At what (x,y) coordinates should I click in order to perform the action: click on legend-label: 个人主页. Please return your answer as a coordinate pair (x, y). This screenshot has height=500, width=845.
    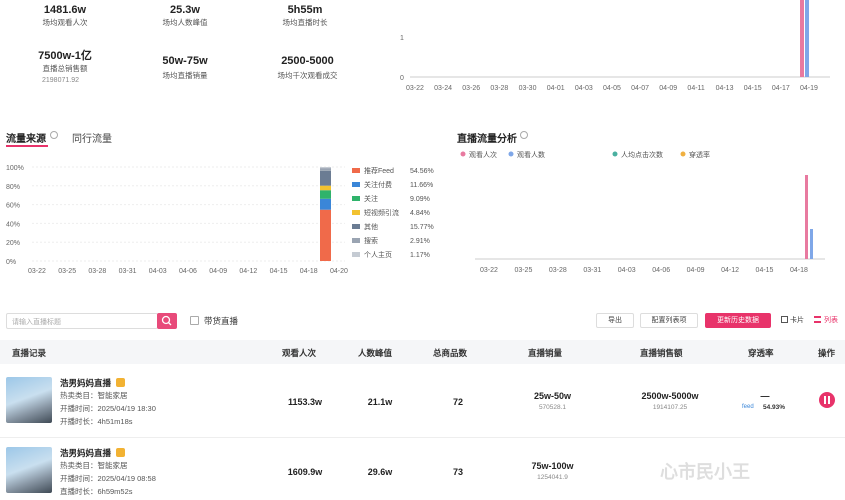
    Looking at the image, I should click on (378, 254).